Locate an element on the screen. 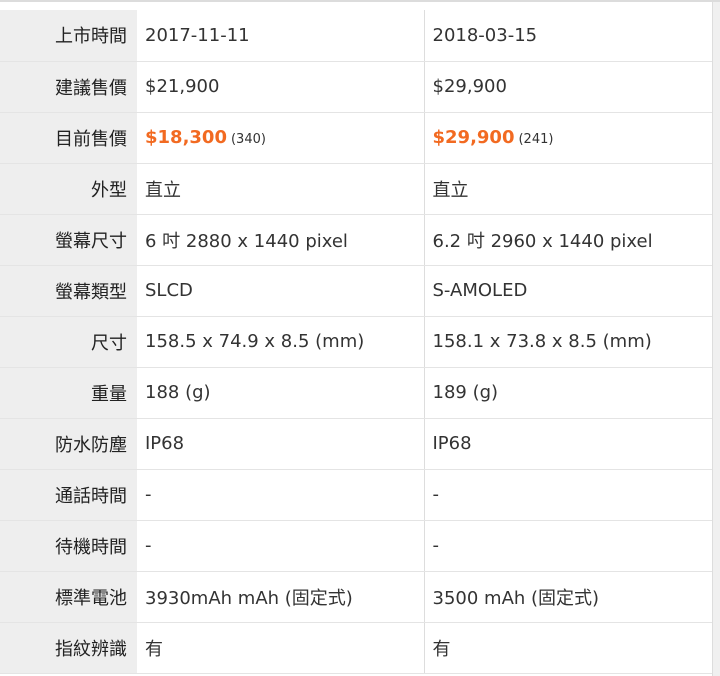 This screenshot has width=720, height=676. row-label: 建議售價 is located at coordinates (68, 87).